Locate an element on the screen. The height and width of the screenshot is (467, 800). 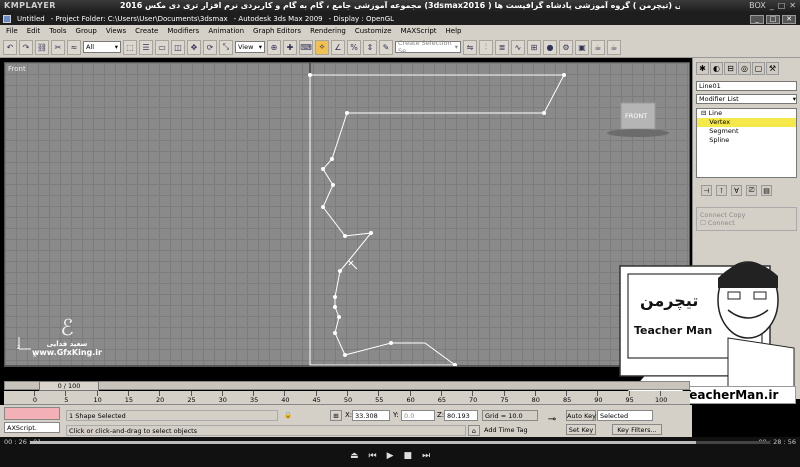
previous-icon: ⏮ is located at coordinates (373, 456).